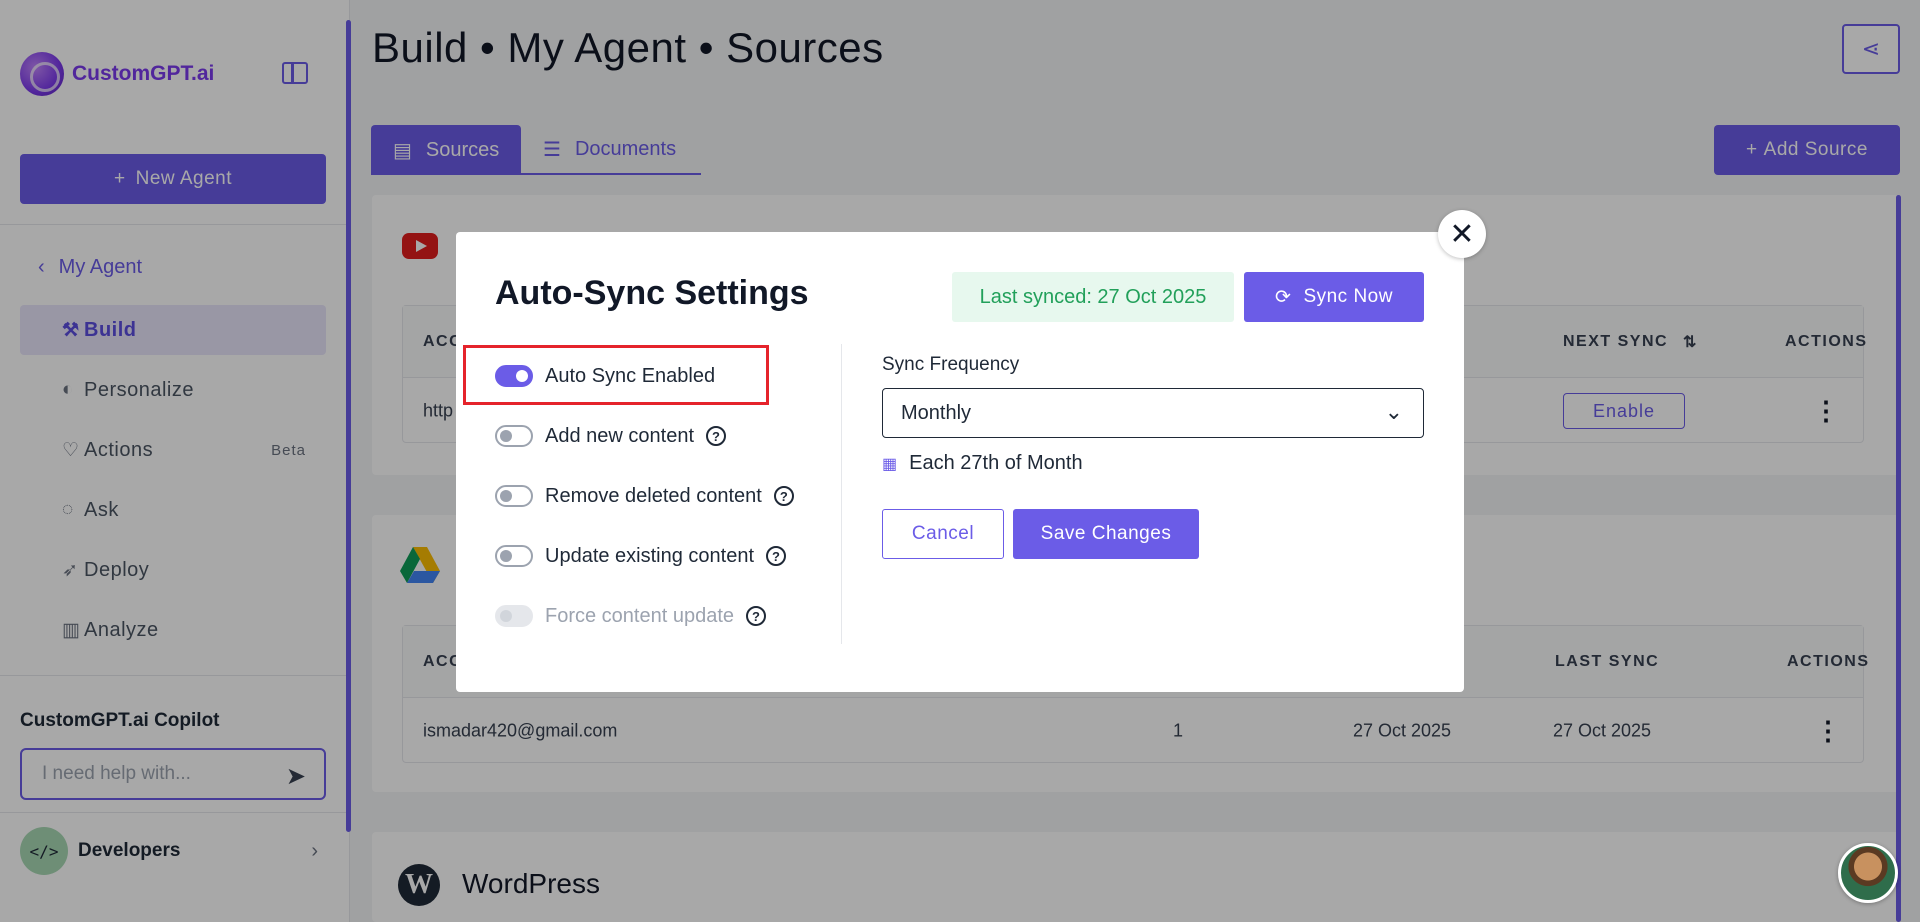 The image size is (1920, 922). Describe the element at coordinates (514, 616) in the screenshot. I see `force-content-update-toggle` at that location.